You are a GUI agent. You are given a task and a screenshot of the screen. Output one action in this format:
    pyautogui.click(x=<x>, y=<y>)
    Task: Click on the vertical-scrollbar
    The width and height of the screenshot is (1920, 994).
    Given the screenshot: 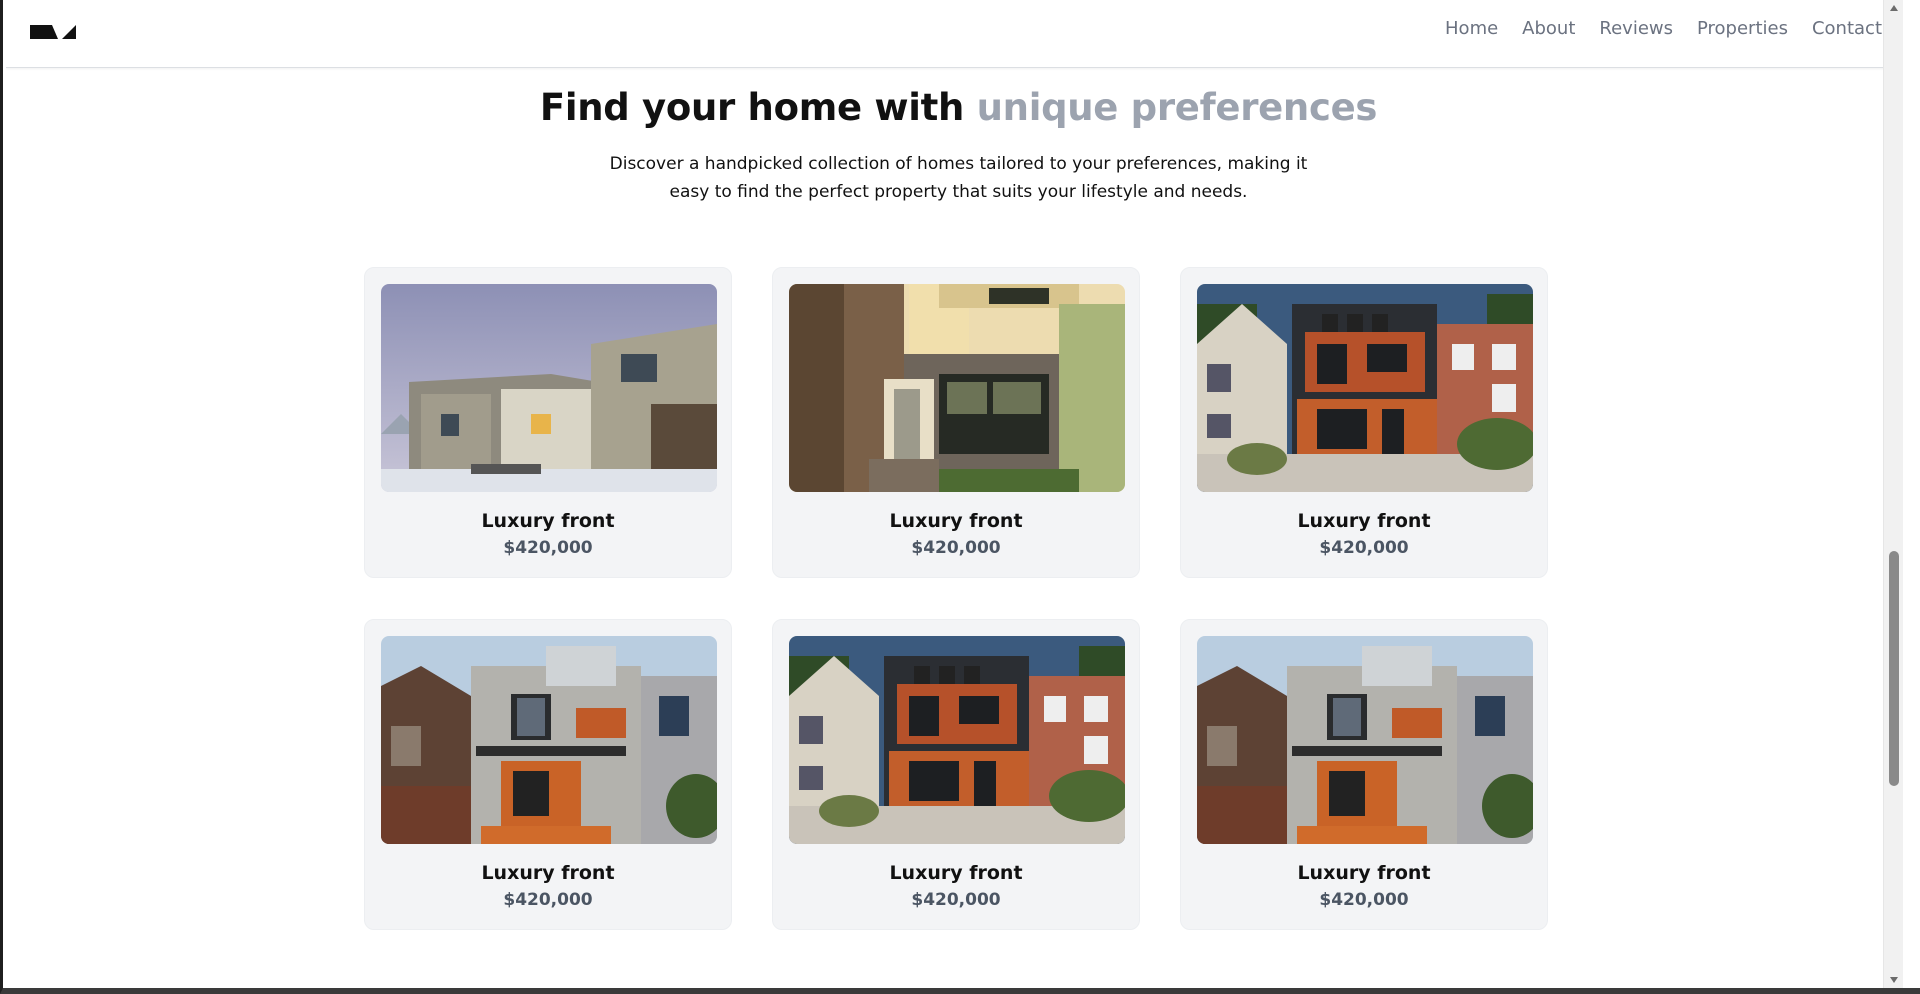 What is the action you would take?
    pyautogui.click(x=1893, y=494)
    